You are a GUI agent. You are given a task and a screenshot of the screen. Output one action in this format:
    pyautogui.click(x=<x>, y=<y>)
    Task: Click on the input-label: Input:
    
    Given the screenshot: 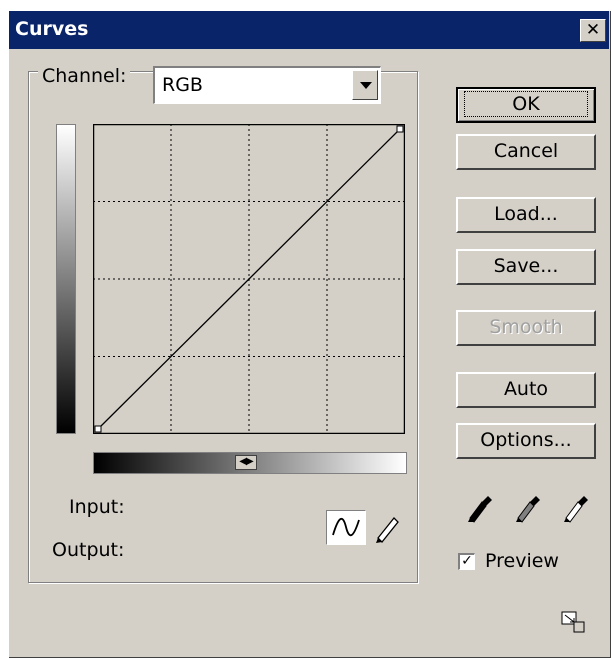 What is the action you would take?
    pyautogui.click(x=97, y=507)
    